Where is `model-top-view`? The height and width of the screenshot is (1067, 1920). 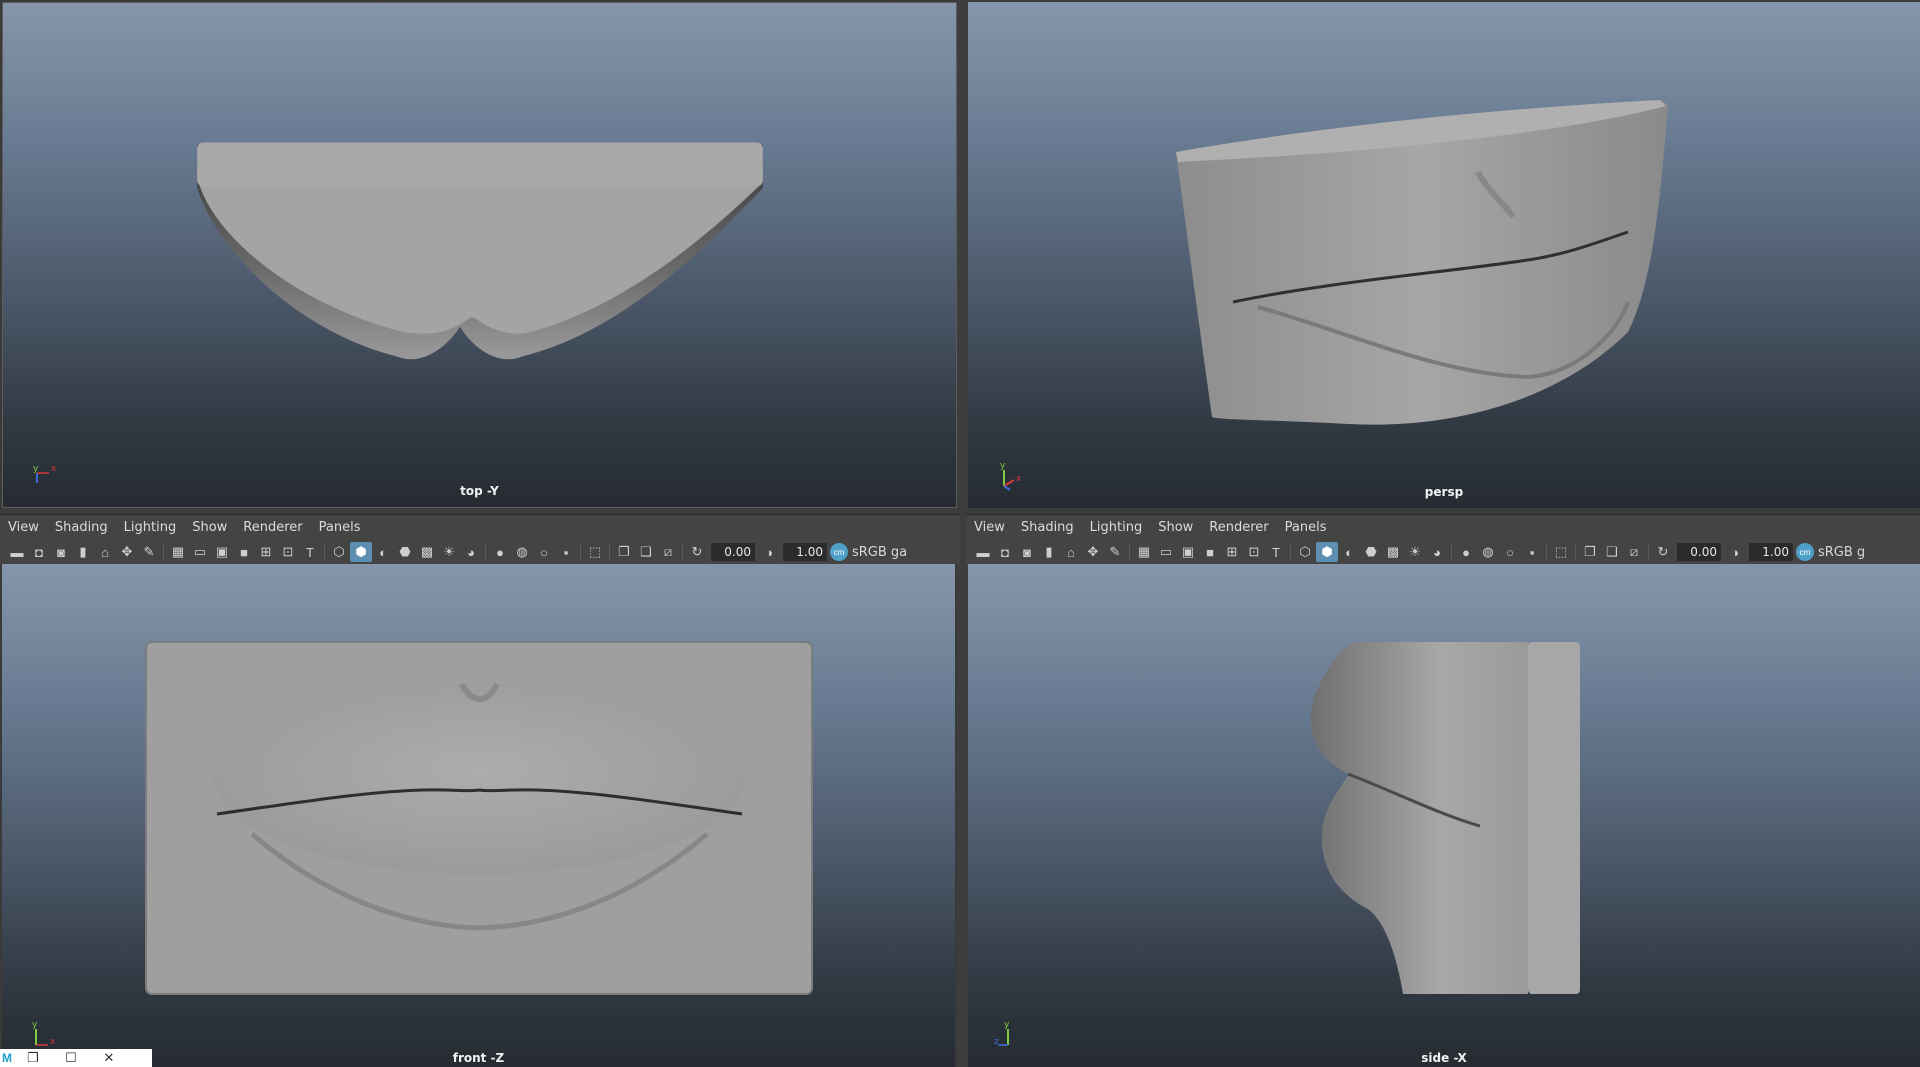
model-top-view is located at coordinates (480, 251).